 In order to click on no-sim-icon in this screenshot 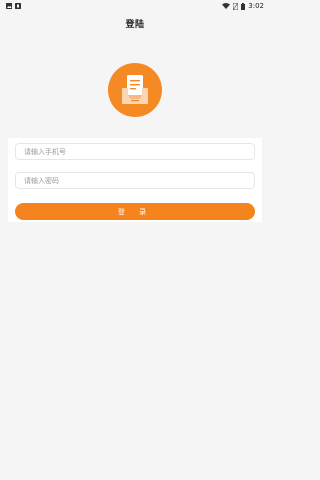, I will do `click(235, 6)`.